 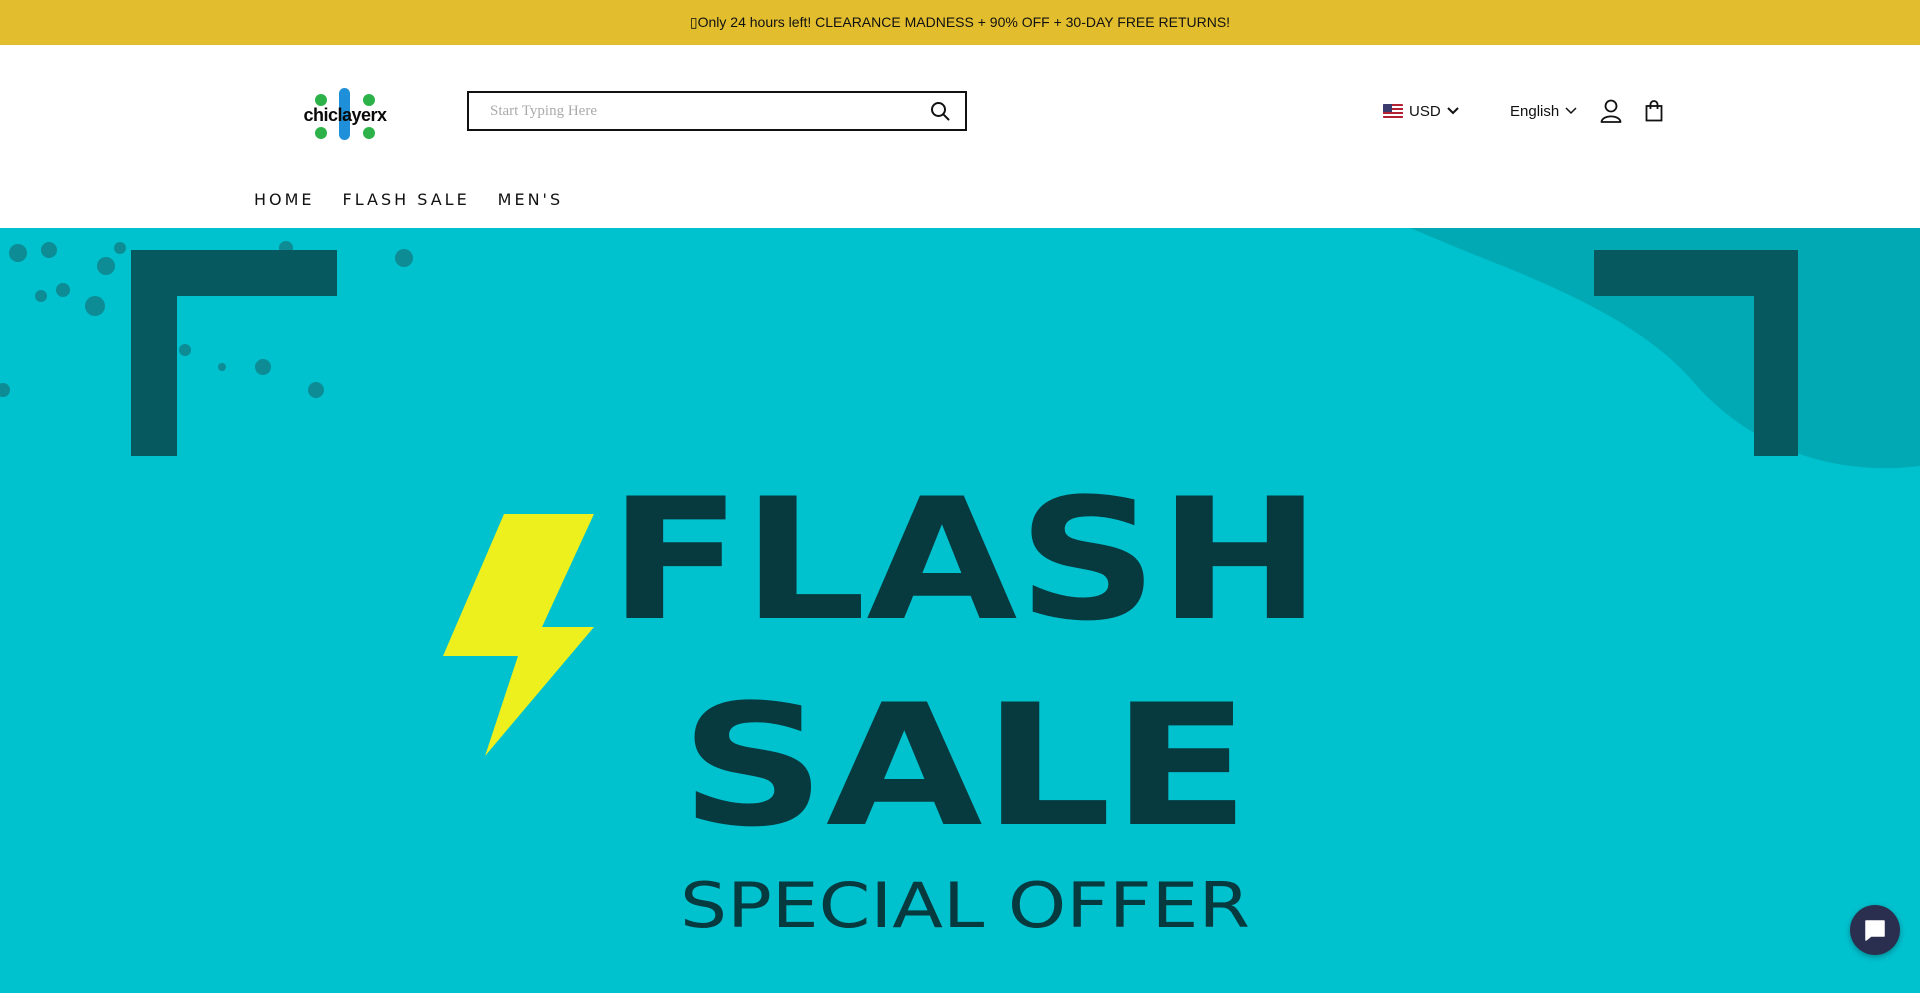 I want to click on chat-bubble-icon, so click(x=1875, y=930).